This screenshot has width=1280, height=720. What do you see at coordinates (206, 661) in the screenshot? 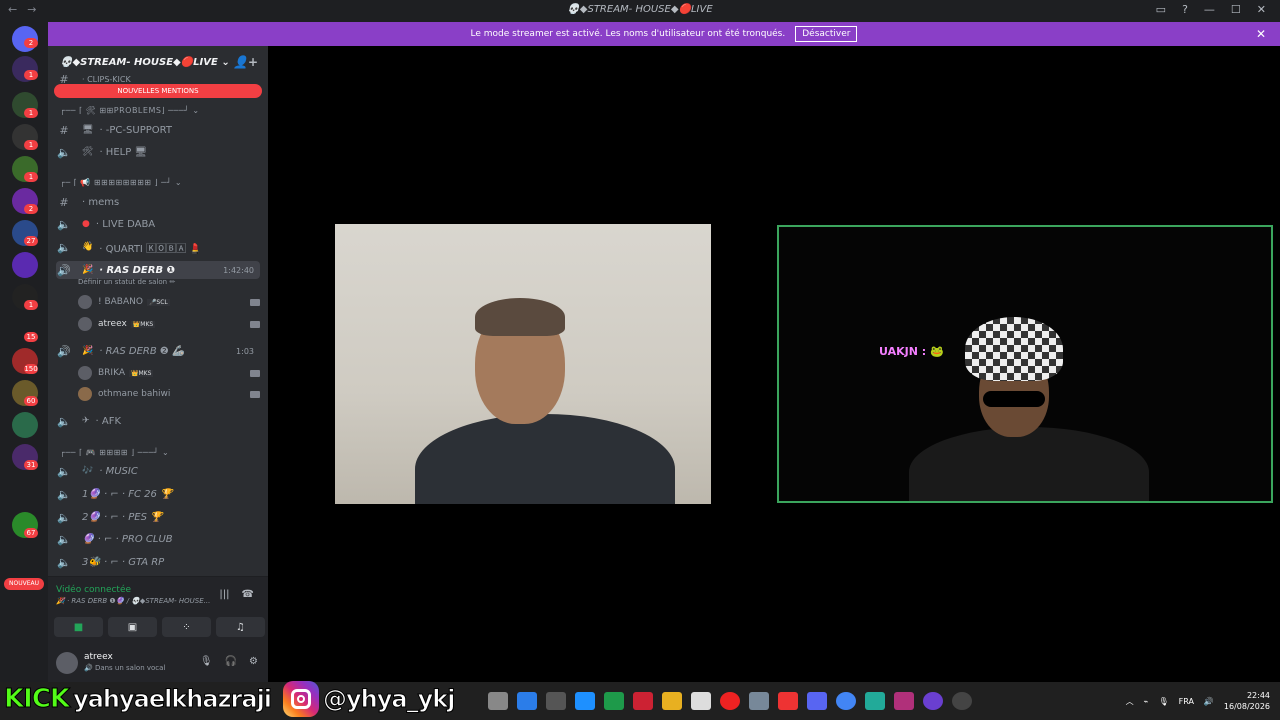
I see `microphone-icon: 🎙` at bounding box center [206, 661].